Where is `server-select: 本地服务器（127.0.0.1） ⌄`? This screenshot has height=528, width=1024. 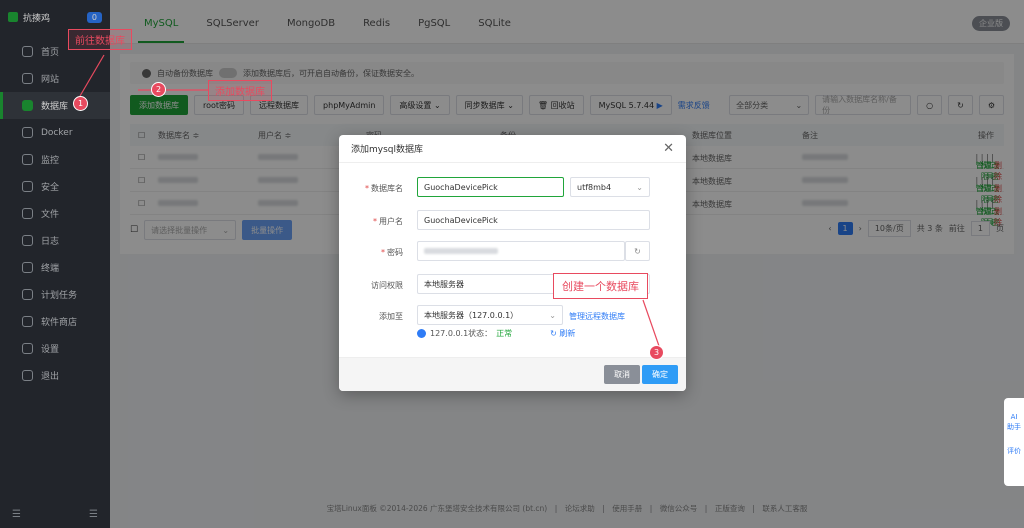
server-select: 本地服务器（127.0.0.1） ⌄ is located at coordinates (490, 315).